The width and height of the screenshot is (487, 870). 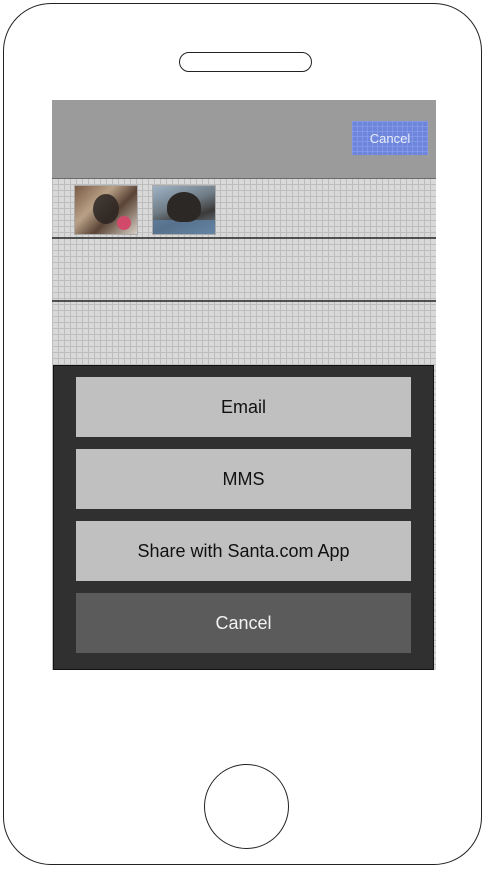 What do you see at coordinates (244, 208) in the screenshot?
I see `photo-row` at bounding box center [244, 208].